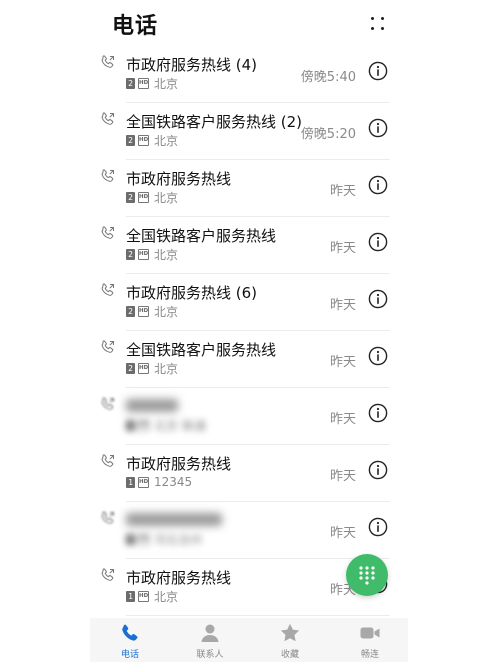 The image size is (500, 662). What do you see at coordinates (250, 587) in the screenshot?
I see `call-log-item: 市政府服务热线 1 HD 北京 昨天` at bounding box center [250, 587].